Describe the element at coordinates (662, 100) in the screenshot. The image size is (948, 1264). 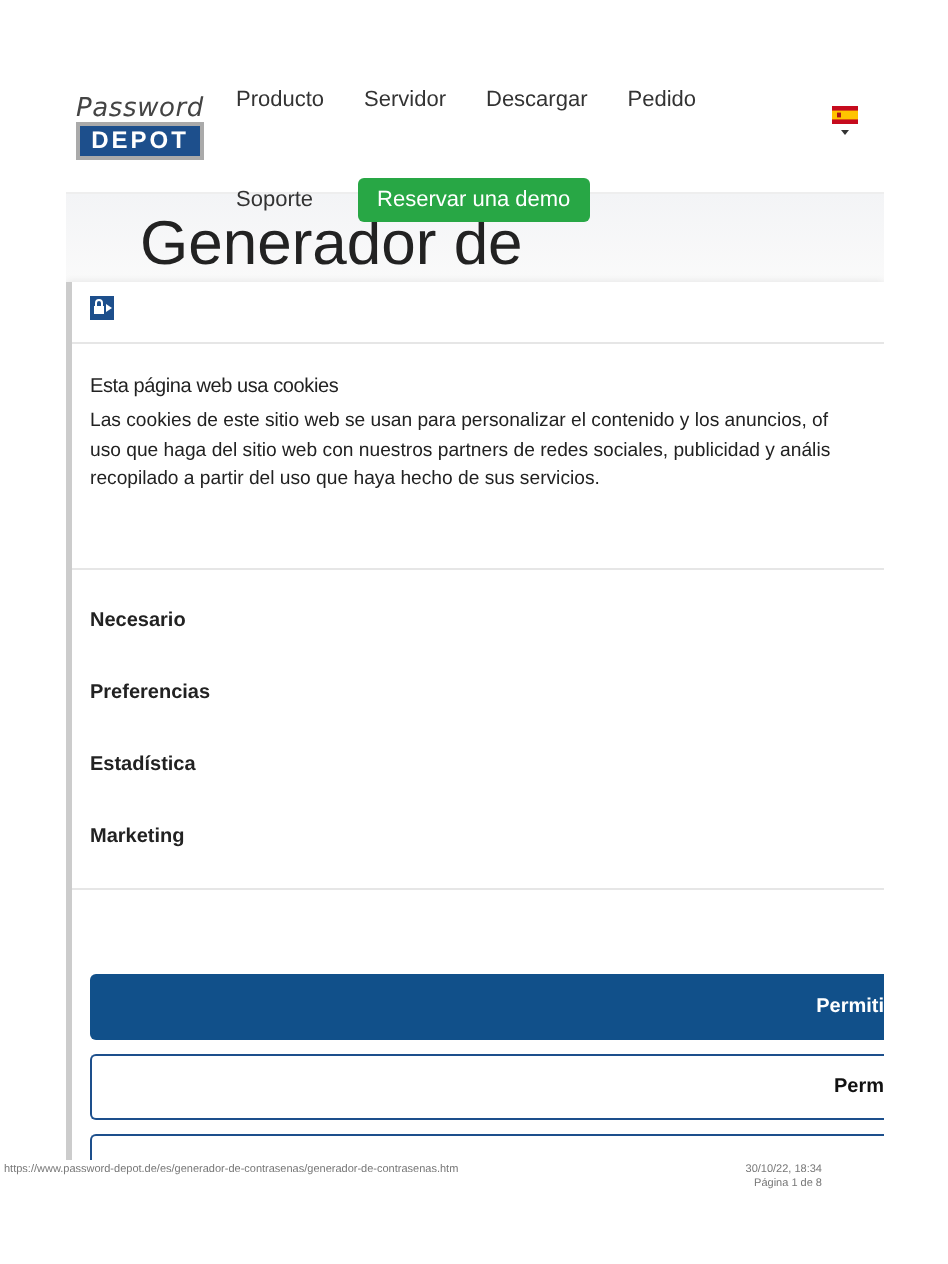
I see `nav-link: Pedido` at that location.